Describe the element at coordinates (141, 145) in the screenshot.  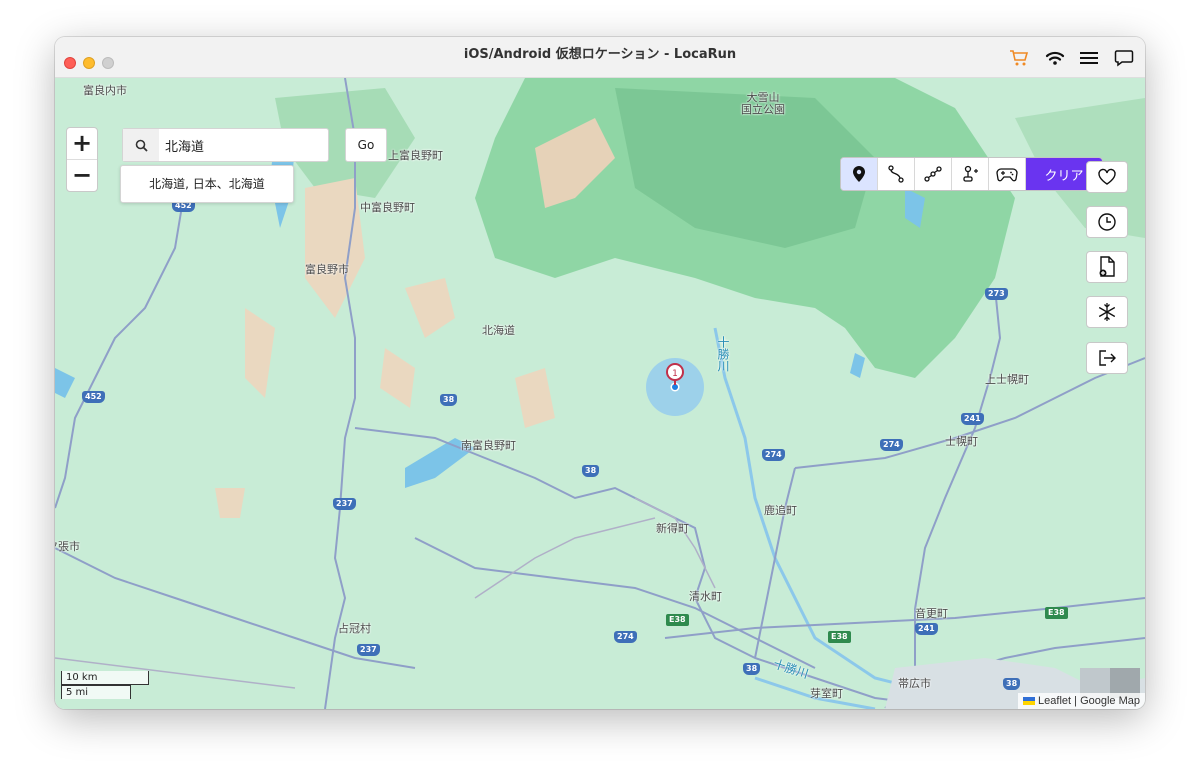
I see `search-icon` at that location.